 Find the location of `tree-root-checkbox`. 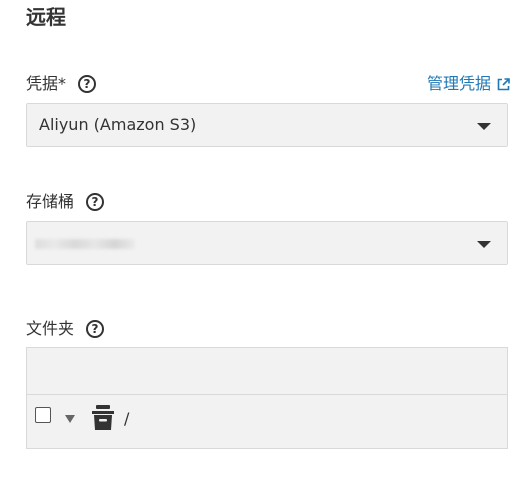

tree-root-checkbox is located at coordinates (43, 415).